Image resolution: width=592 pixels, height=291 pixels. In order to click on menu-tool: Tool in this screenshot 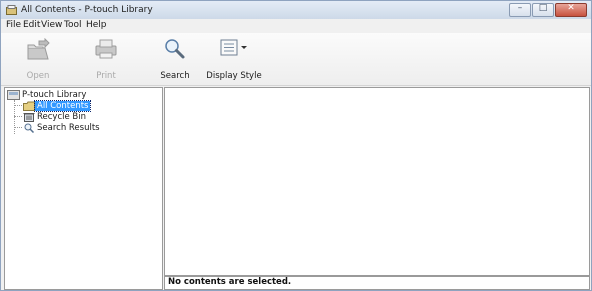, I will do `click(72, 25)`.